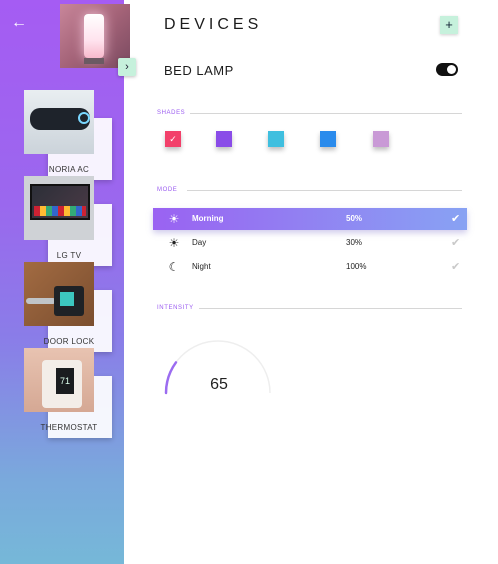 Image resolution: width=498 pixels, height=564 pixels. What do you see at coordinates (69, 169) in the screenshot?
I see `device-card-label: NORIA AC` at bounding box center [69, 169].